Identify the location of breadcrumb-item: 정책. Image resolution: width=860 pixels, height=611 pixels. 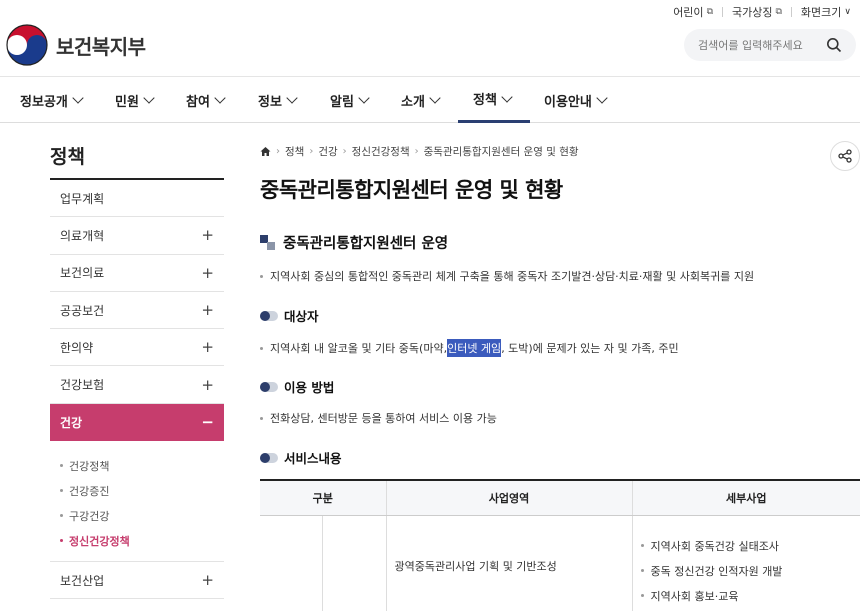
(294, 151).